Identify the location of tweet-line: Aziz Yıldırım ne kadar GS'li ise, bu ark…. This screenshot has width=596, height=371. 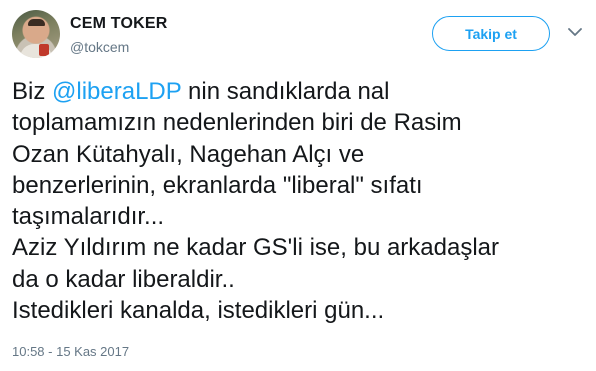
(256, 248).